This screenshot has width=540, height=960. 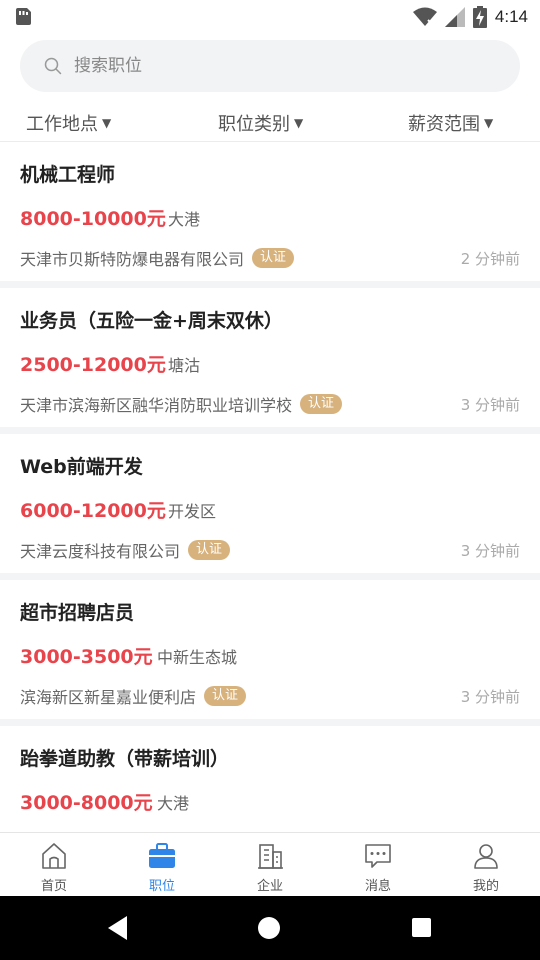 I want to click on filter-label: 工作地点, so click(x=62, y=124).